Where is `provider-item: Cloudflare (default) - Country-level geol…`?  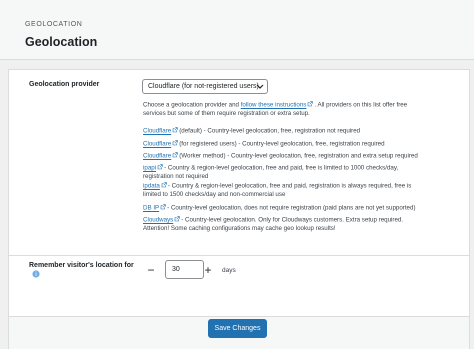
provider-item: Cloudflare (default) - Country-level geol… is located at coordinates (251, 131).